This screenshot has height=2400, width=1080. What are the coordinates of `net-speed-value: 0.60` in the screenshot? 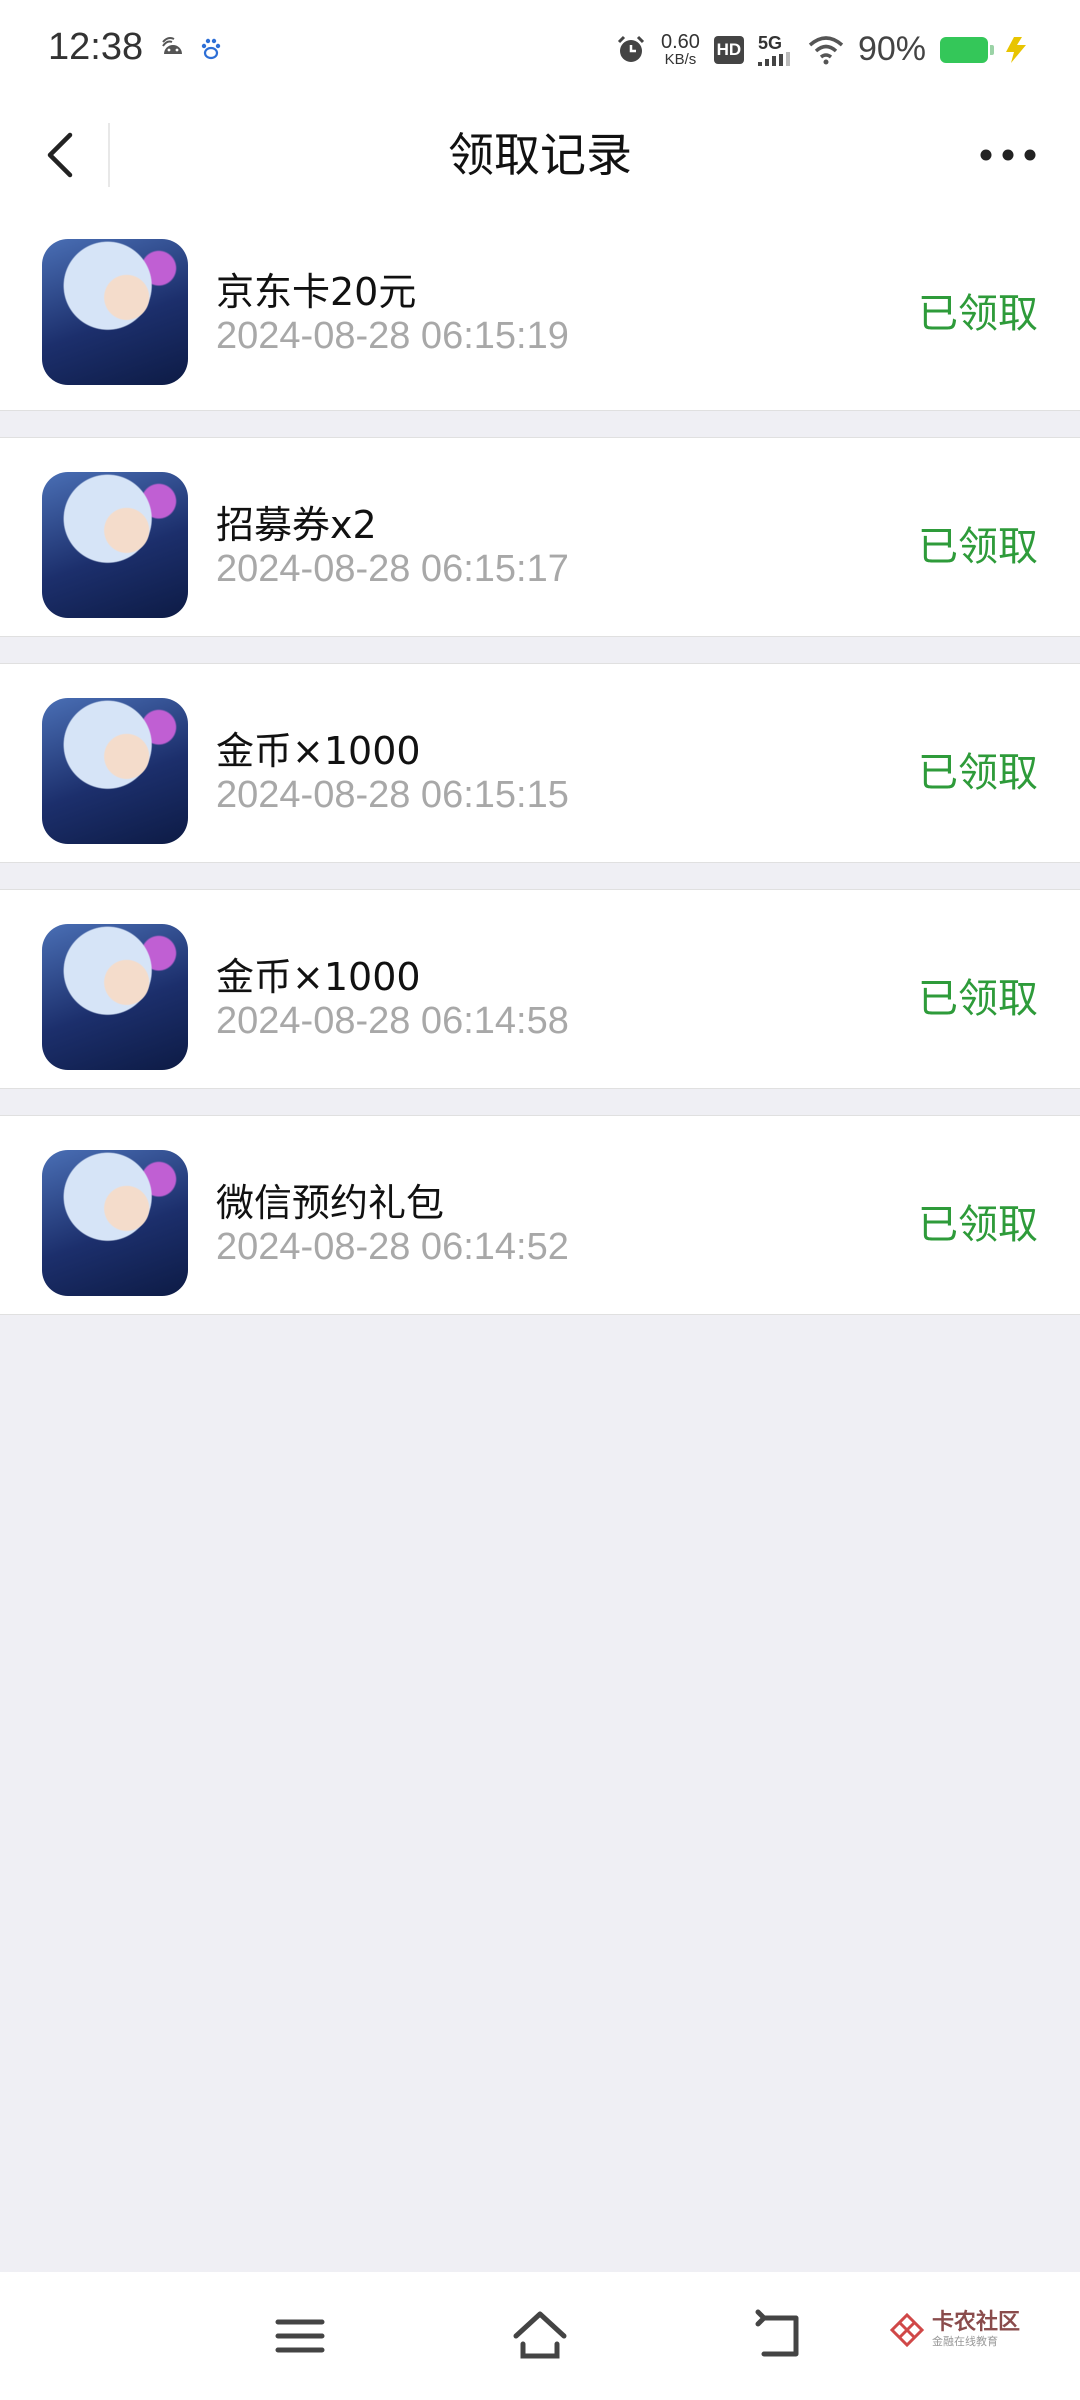 It's located at (680, 42).